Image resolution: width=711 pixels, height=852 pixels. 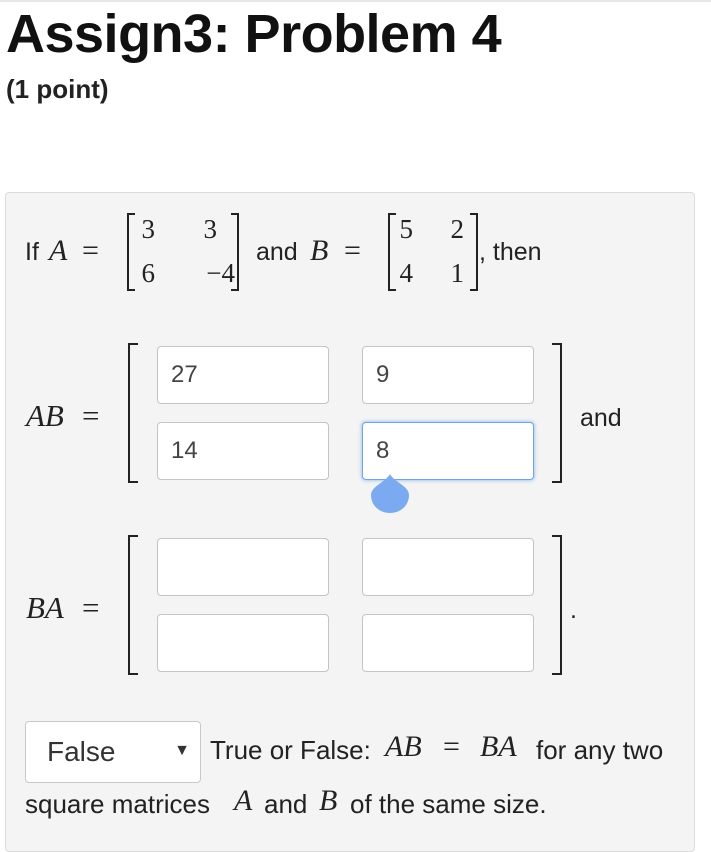 What do you see at coordinates (148, 229) in the screenshot?
I see `matrix-A-r1c1: 3` at bounding box center [148, 229].